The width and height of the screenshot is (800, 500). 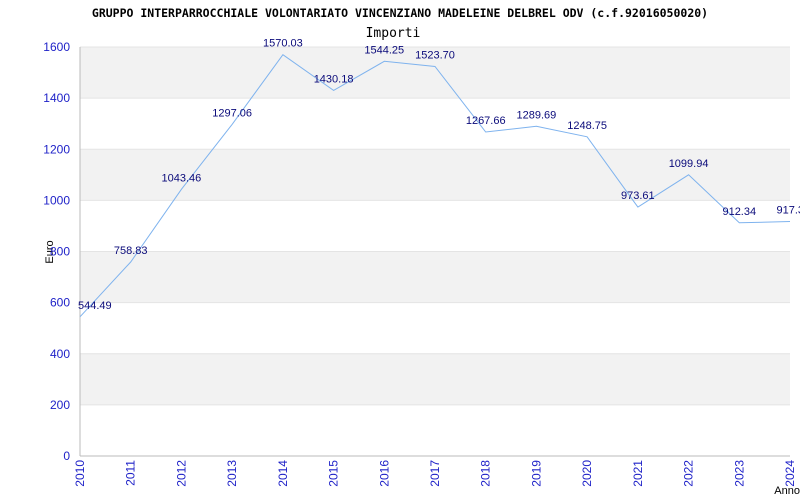 I want to click on x-tick-label: 2023, so click(x=739, y=473).